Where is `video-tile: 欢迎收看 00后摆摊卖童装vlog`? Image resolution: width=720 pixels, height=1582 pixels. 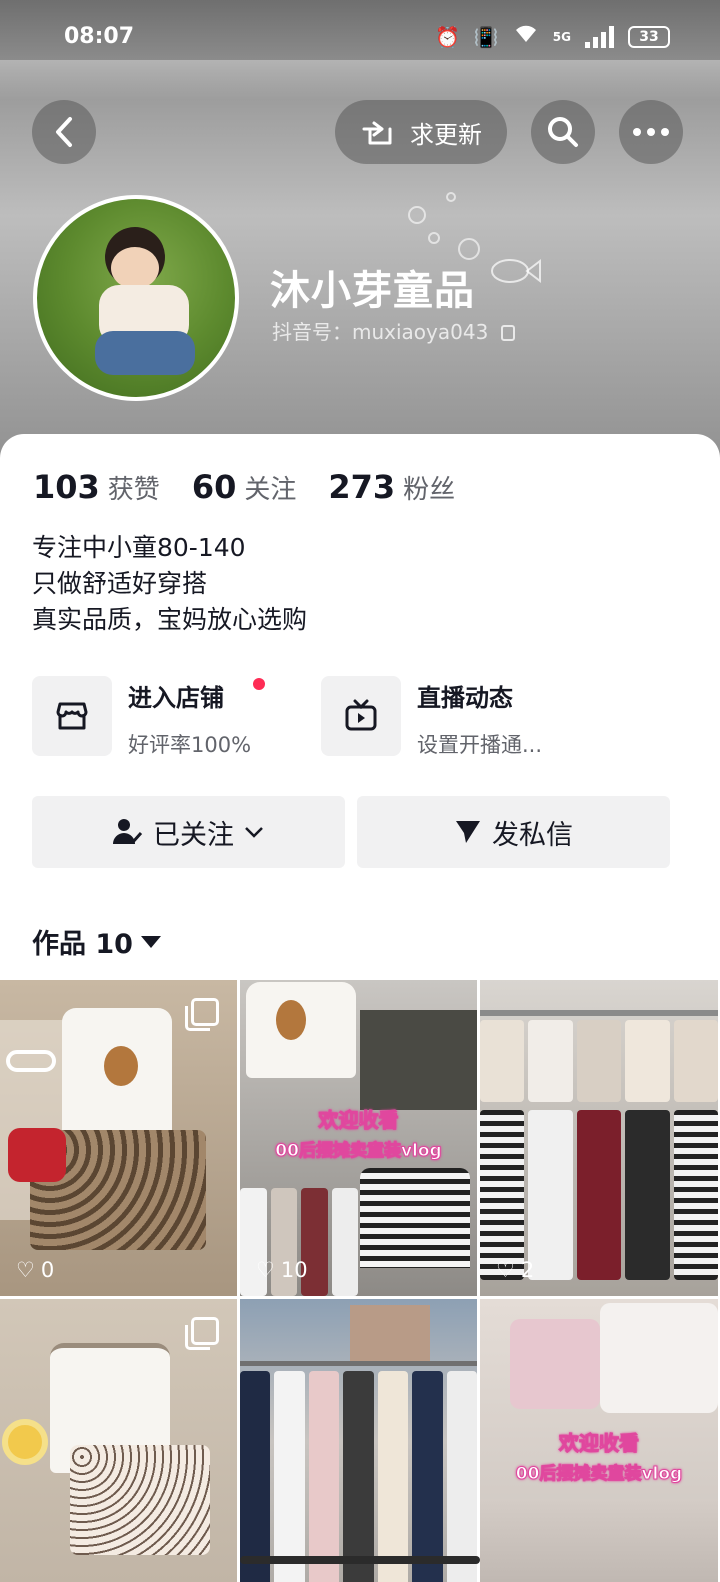
video-tile: 欢迎收看 00后摆摊卖童装vlog is located at coordinates (599, 1440).